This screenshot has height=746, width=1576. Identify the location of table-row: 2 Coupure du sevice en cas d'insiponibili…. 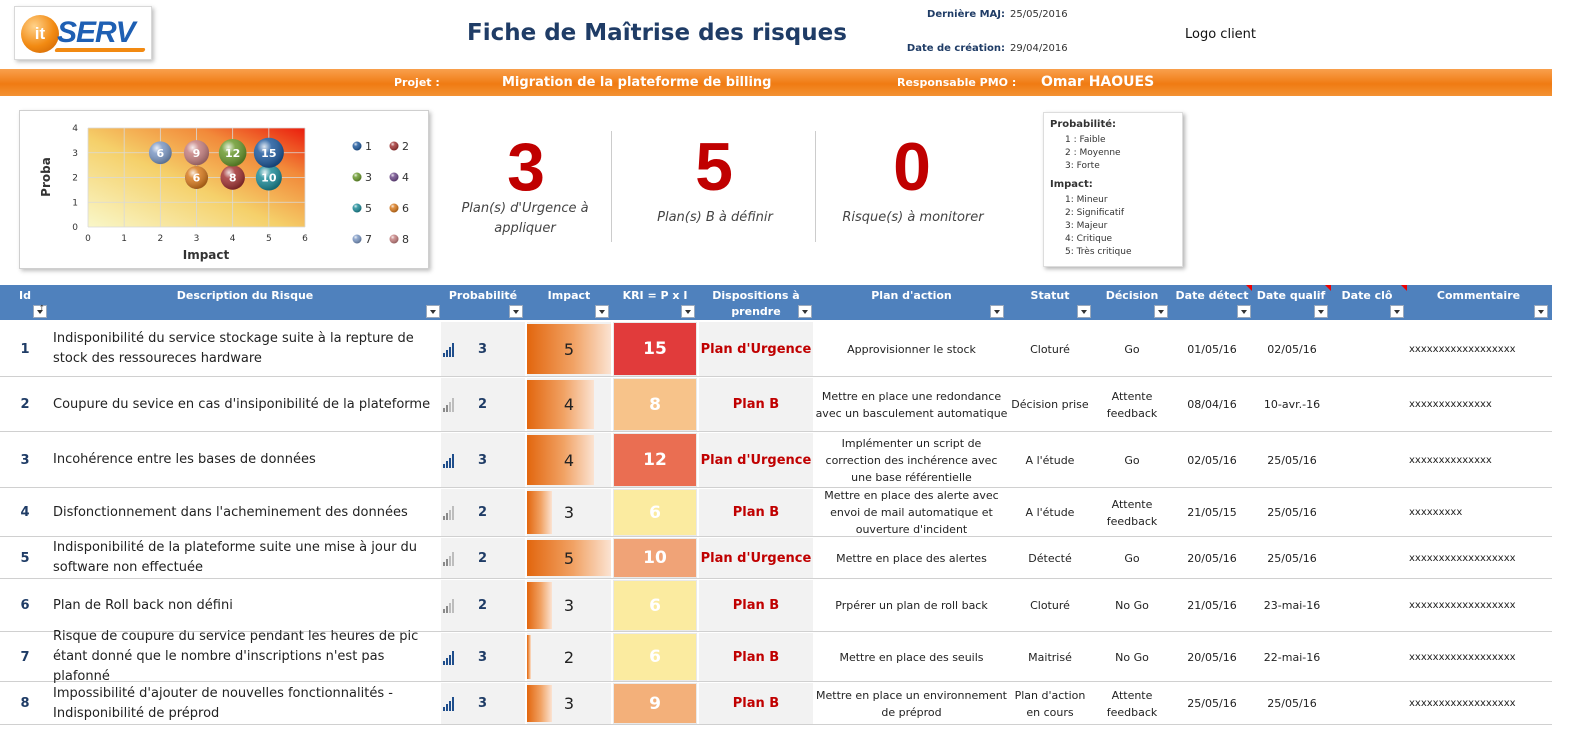
(776, 405).